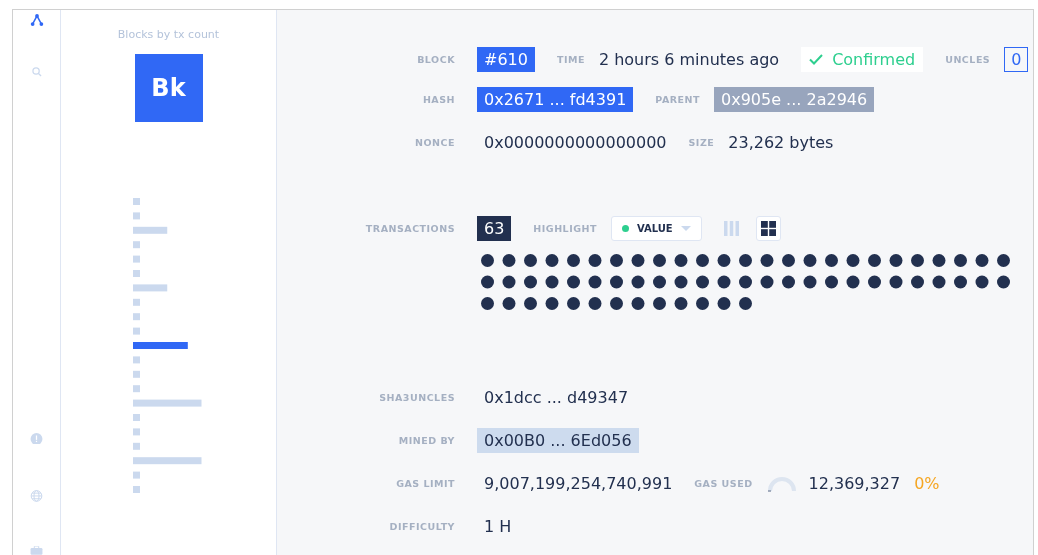 Image resolution: width=1038 pixels, height=555 pixels. I want to click on status-badge: Confirmed, so click(862, 59).